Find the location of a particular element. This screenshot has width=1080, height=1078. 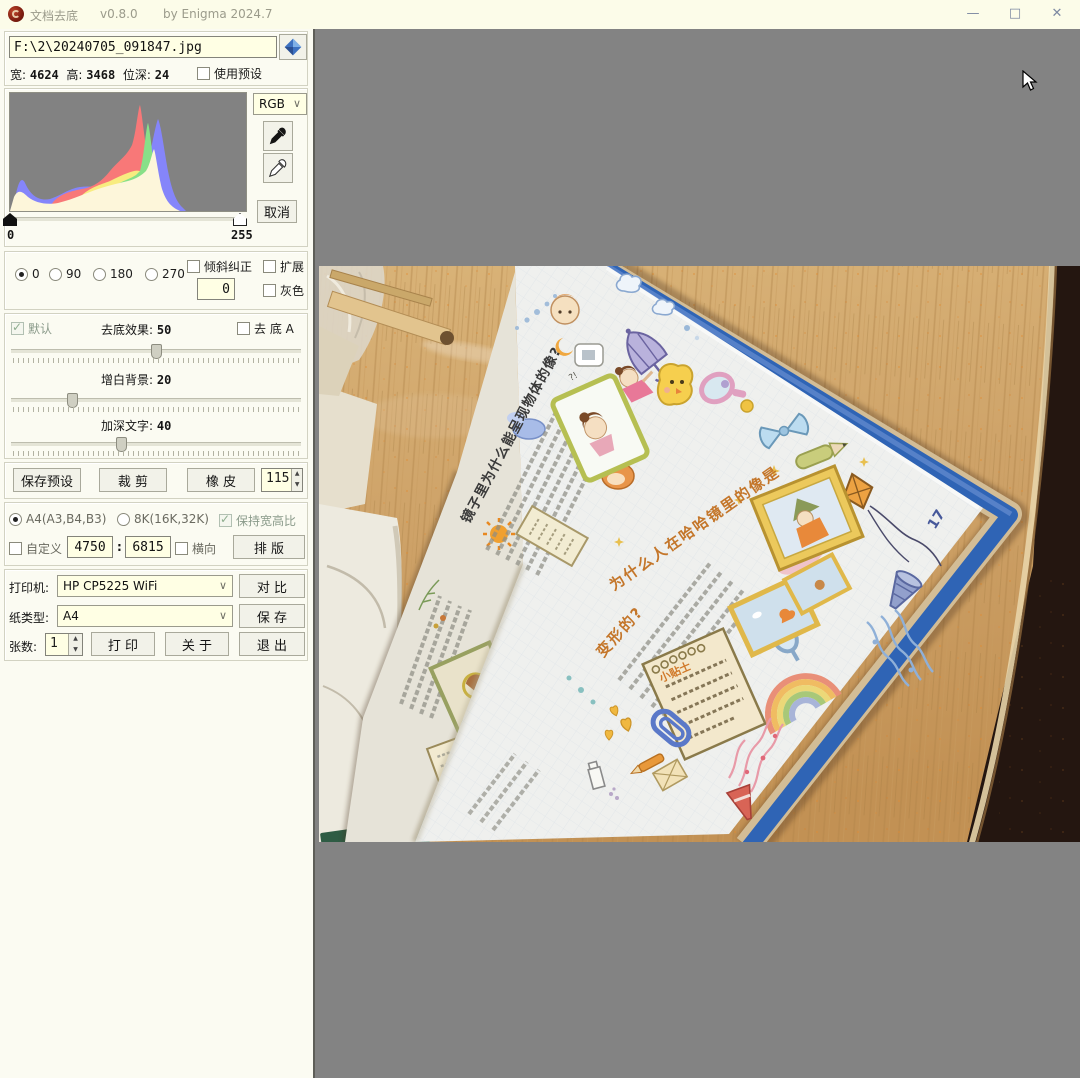

eraser-size-spinner: 115 ▲ ▼ is located at coordinates (282, 480).